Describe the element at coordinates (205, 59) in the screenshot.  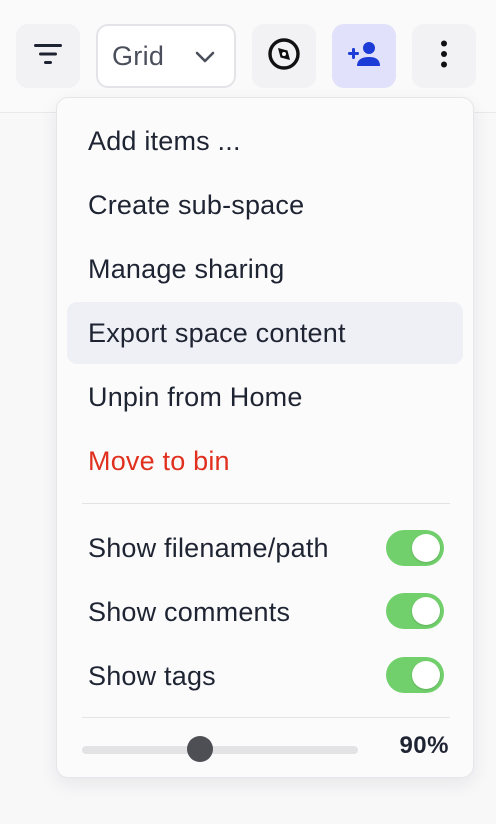
I see `chevron-down-icon` at that location.